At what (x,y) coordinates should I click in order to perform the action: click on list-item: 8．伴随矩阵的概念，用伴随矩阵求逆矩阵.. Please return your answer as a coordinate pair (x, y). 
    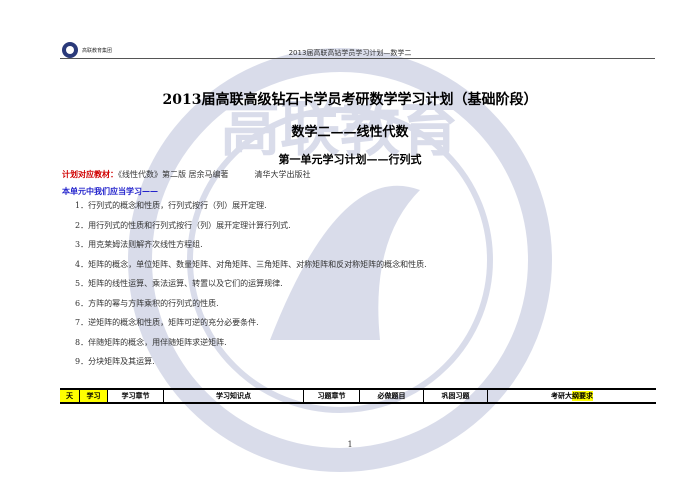
    Looking at the image, I should click on (151, 342).